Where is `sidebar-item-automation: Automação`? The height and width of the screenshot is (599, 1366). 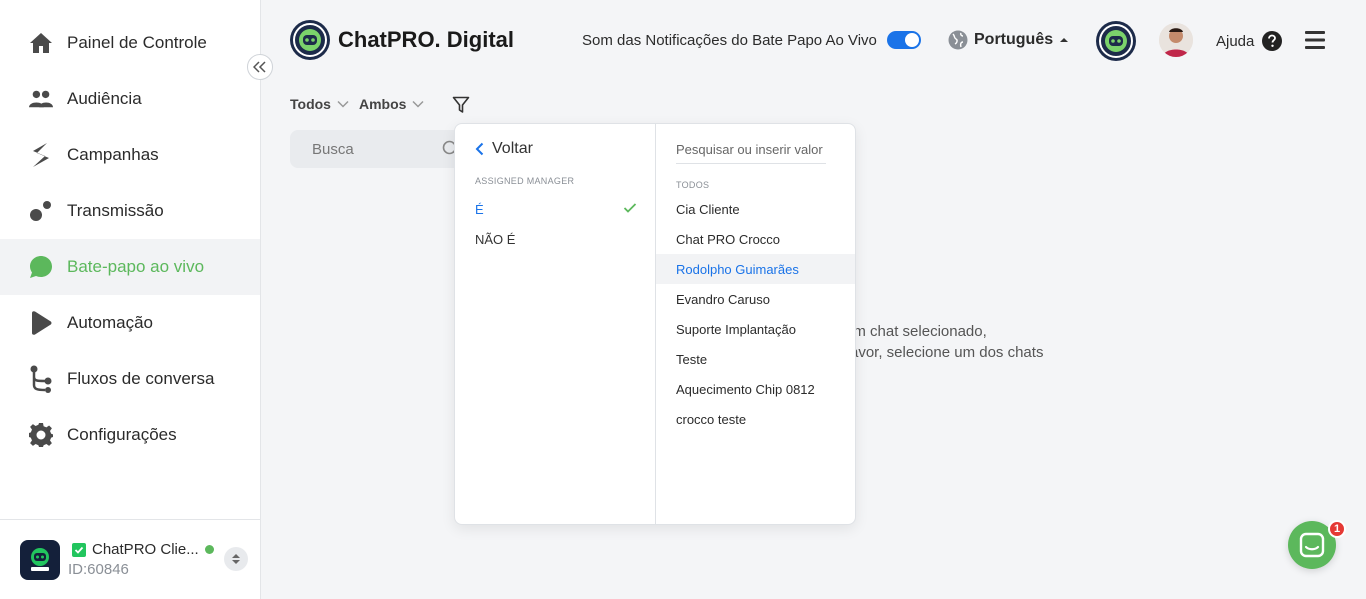
sidebar-item-automation: Automação is located at coordinates (130, 323).